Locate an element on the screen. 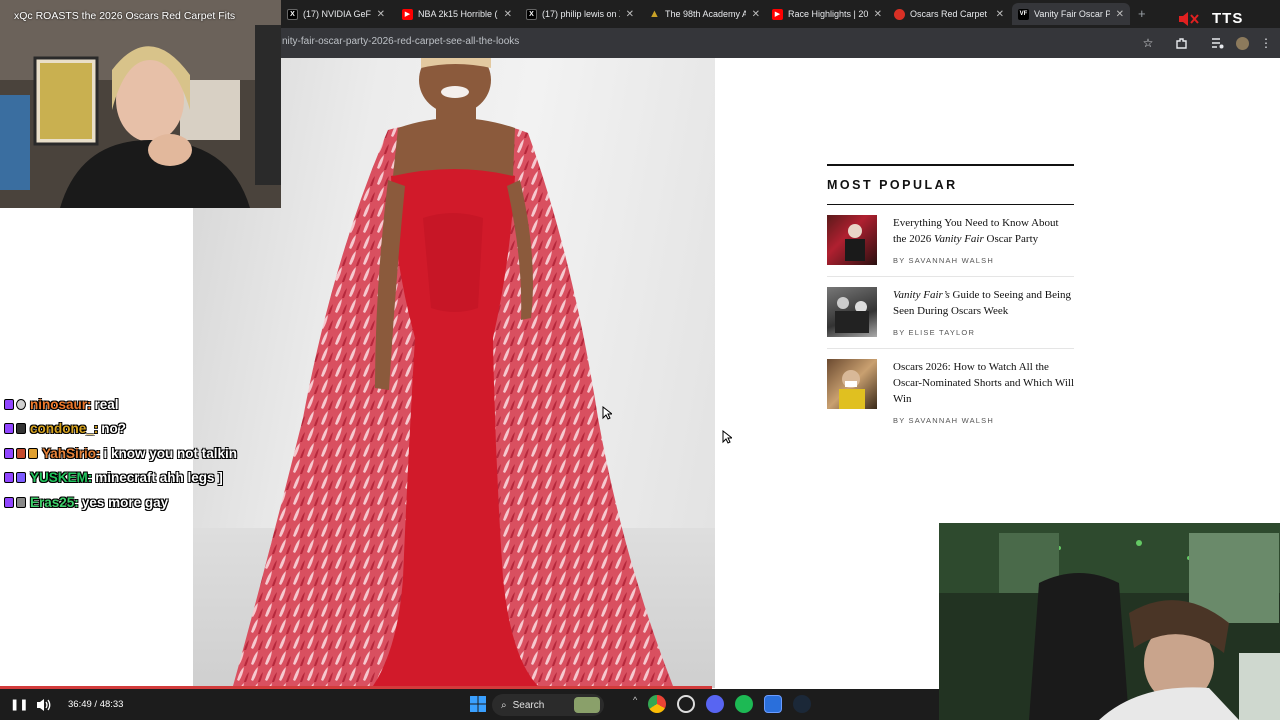 The width and height of the screenshot is (1280, 720). settings-app-icon is located at coordinates (686, 704).